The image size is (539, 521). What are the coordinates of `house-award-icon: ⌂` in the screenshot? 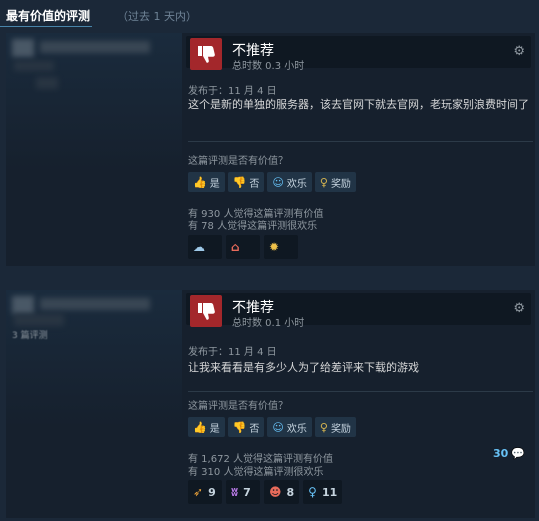 It's located at (235, 247).